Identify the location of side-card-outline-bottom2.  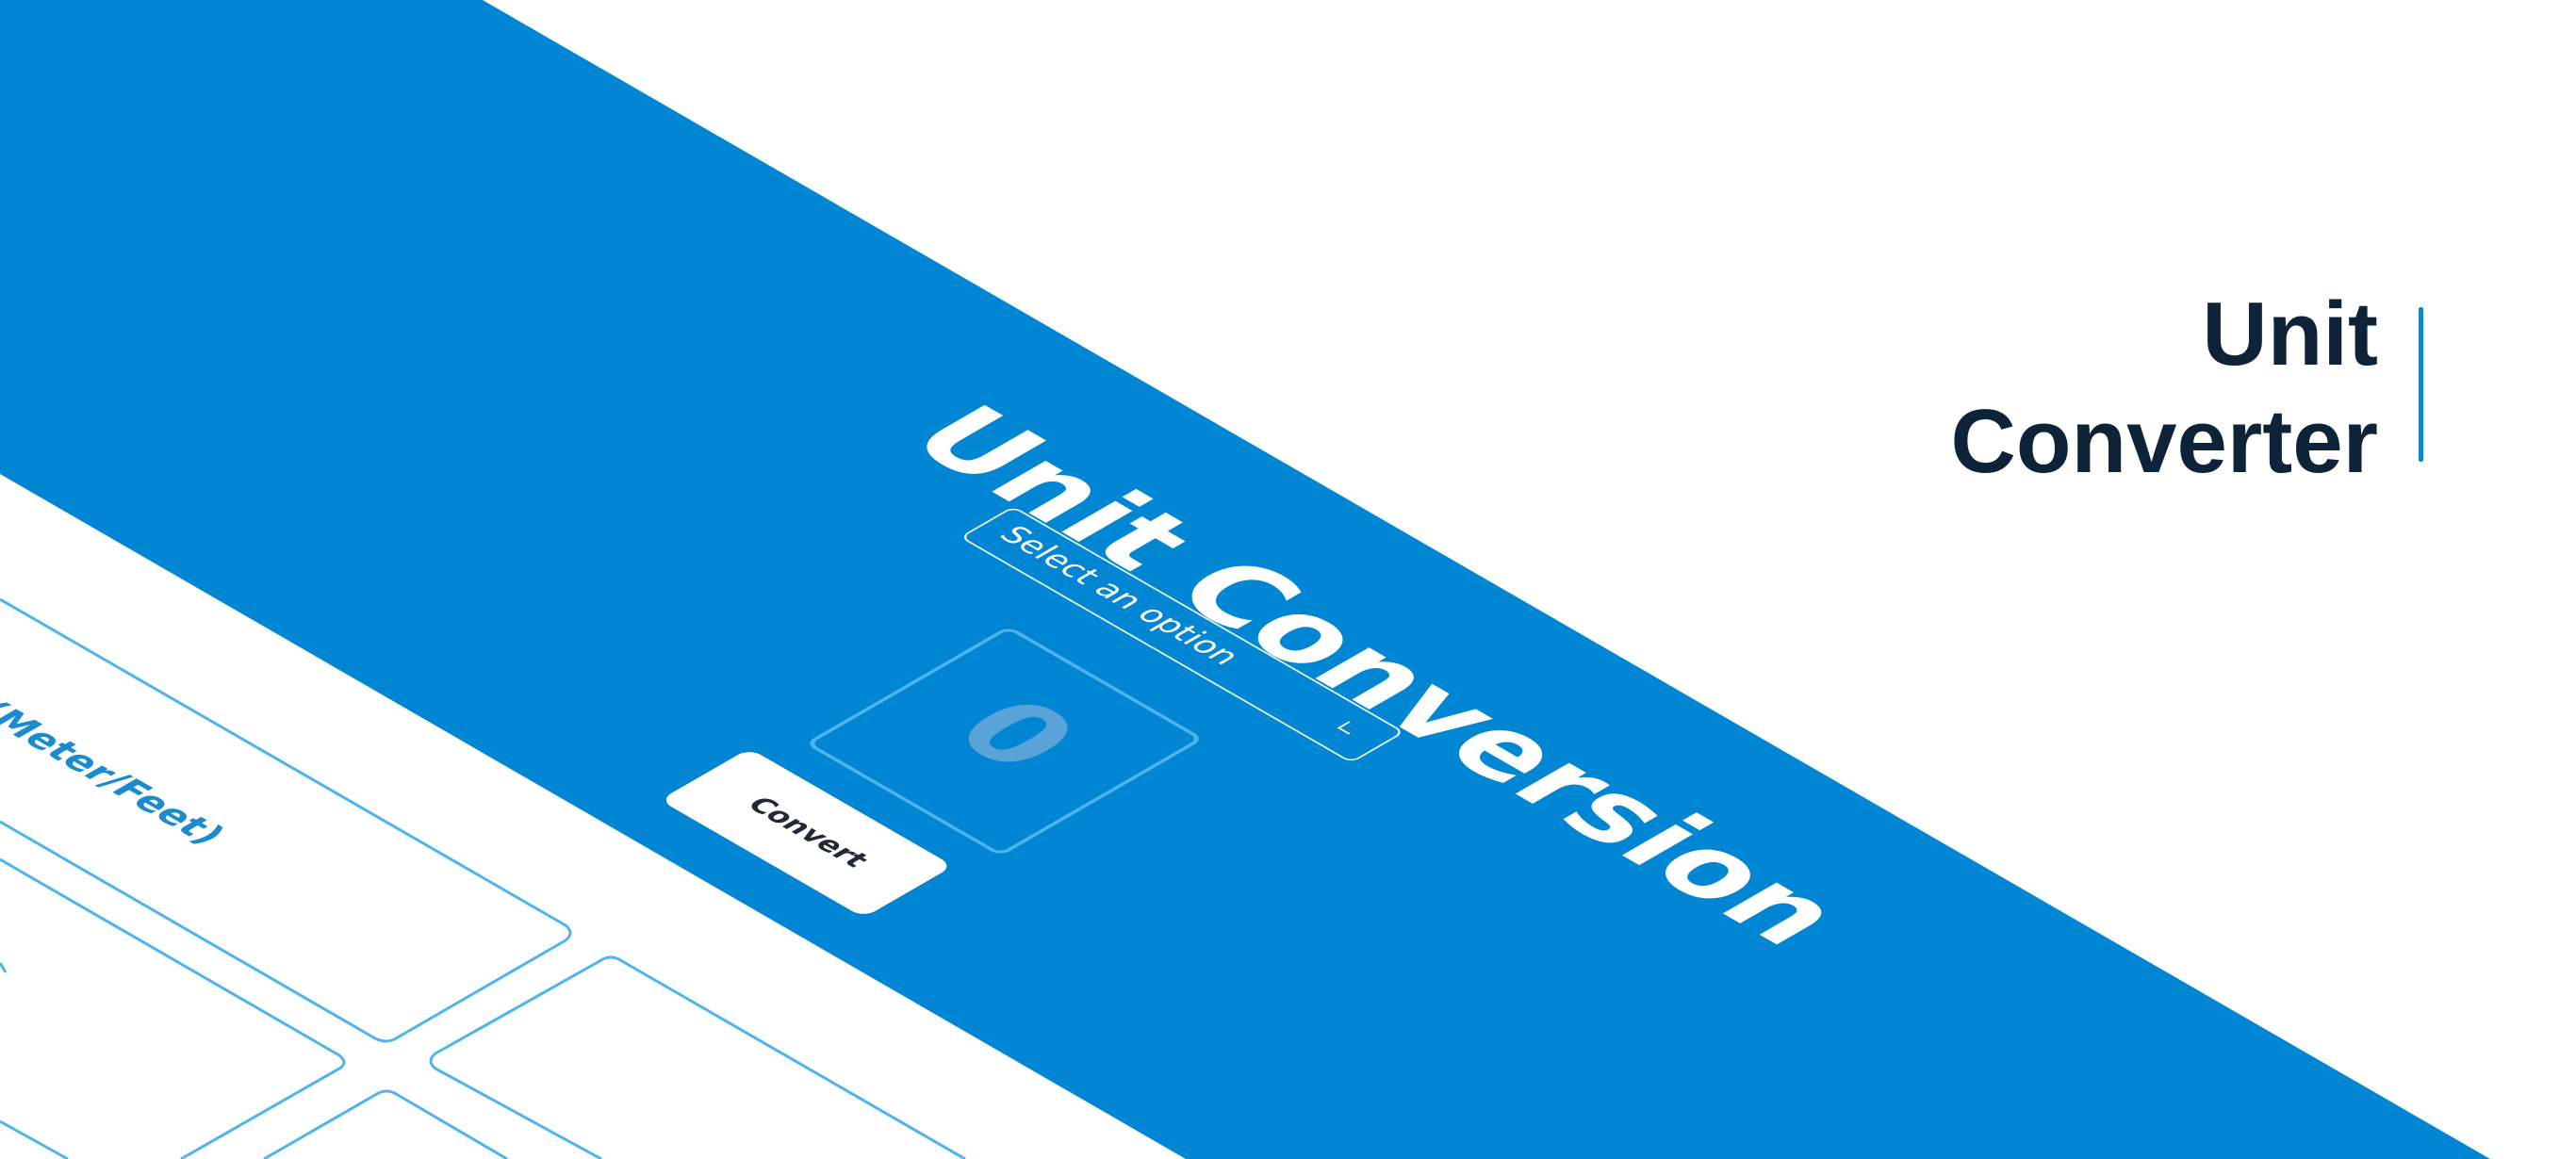
(34, 1139).